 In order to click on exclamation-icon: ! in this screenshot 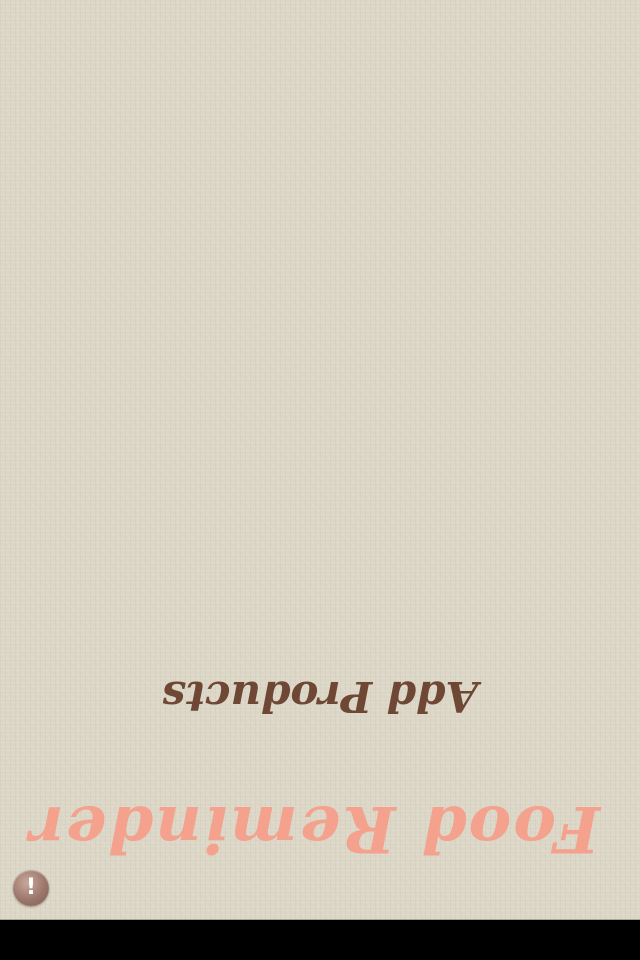, I will do `click(31, 887)`.